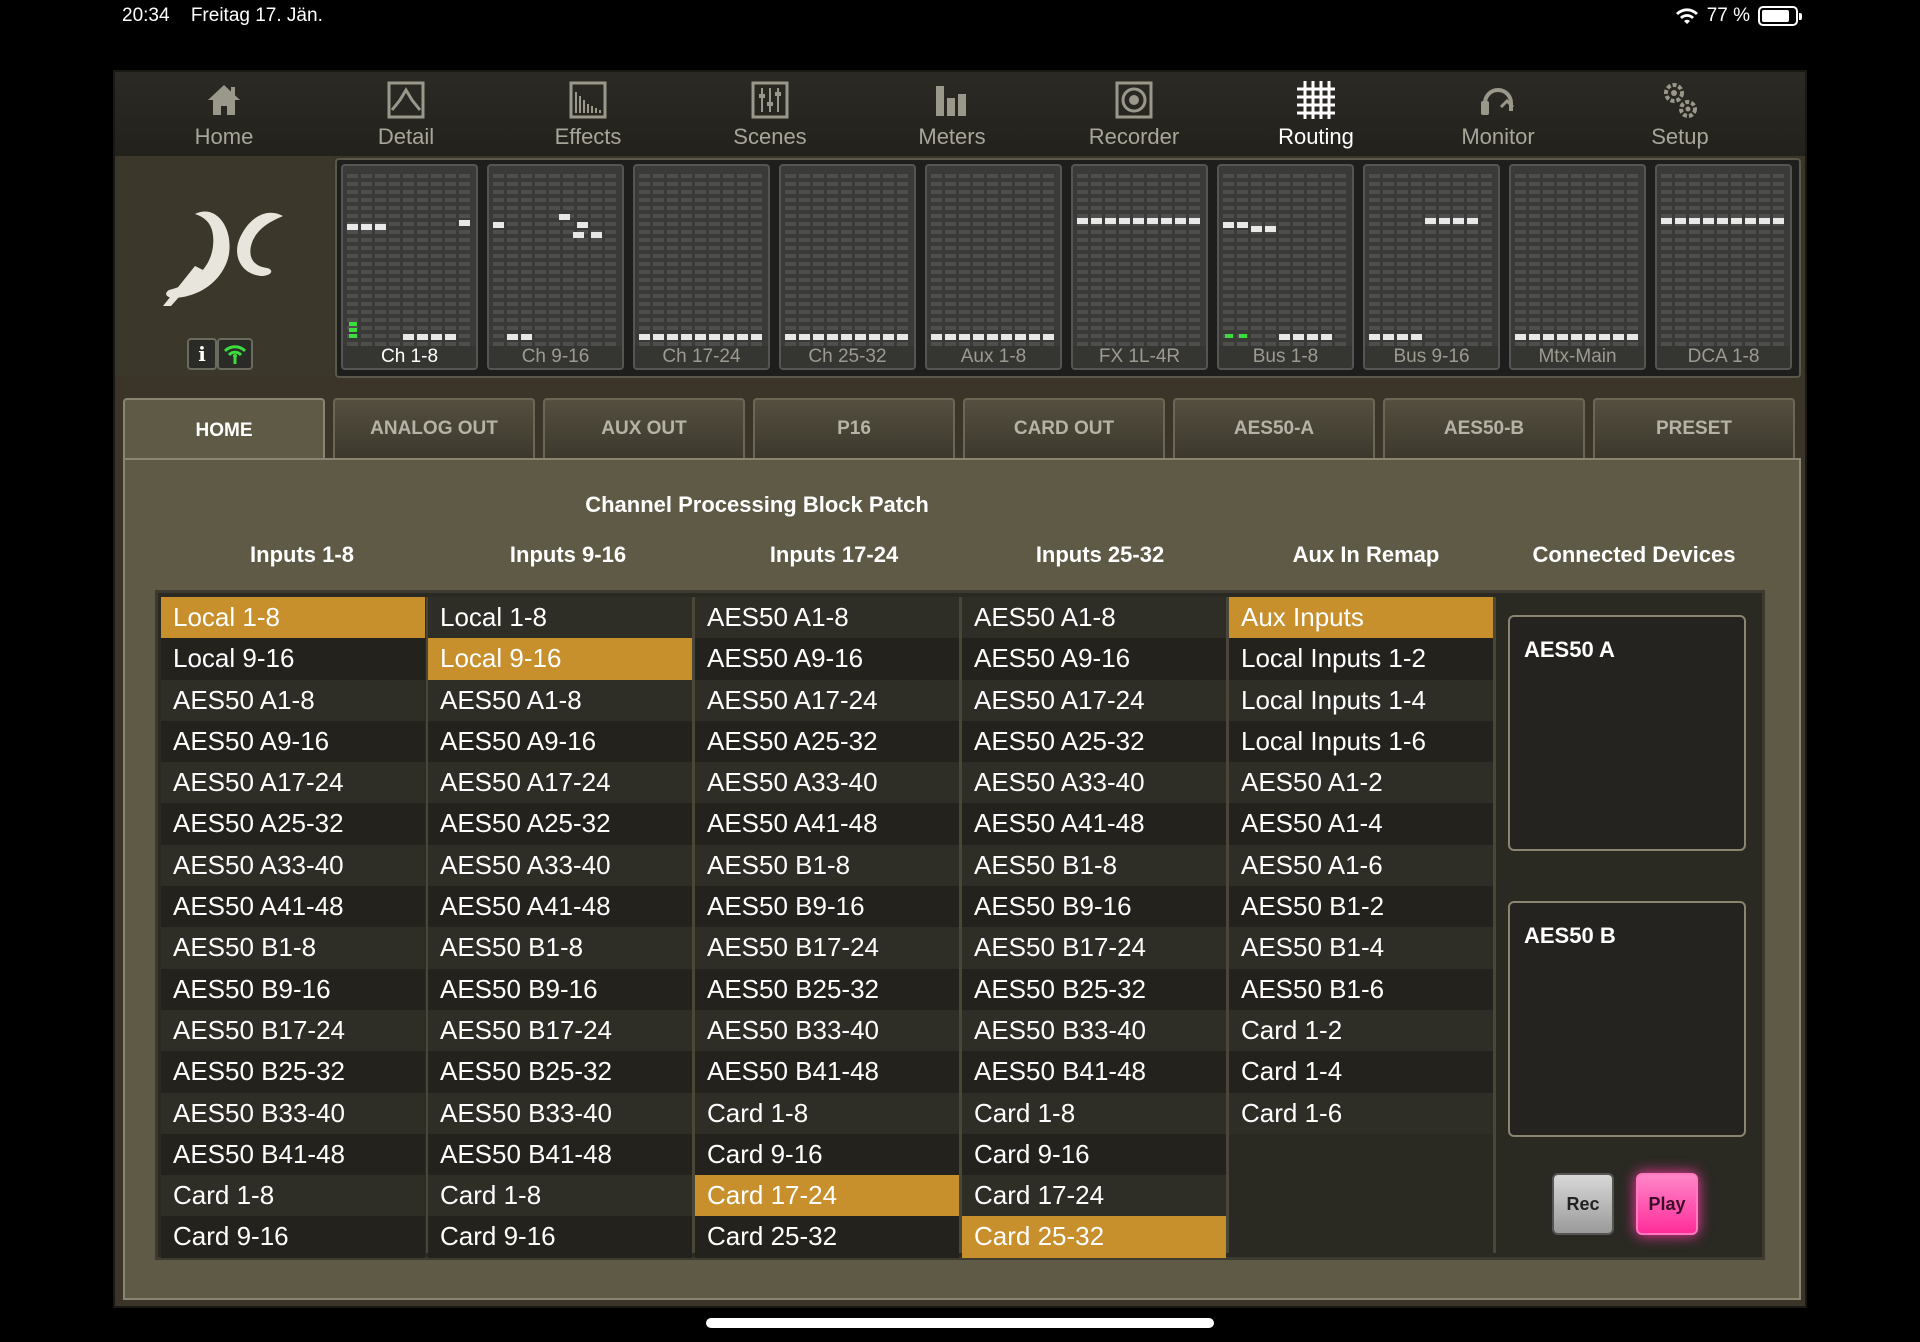 This screenshot has width=1920, height=1342. I want to click on play-button: Play, so click(1667, 1204).